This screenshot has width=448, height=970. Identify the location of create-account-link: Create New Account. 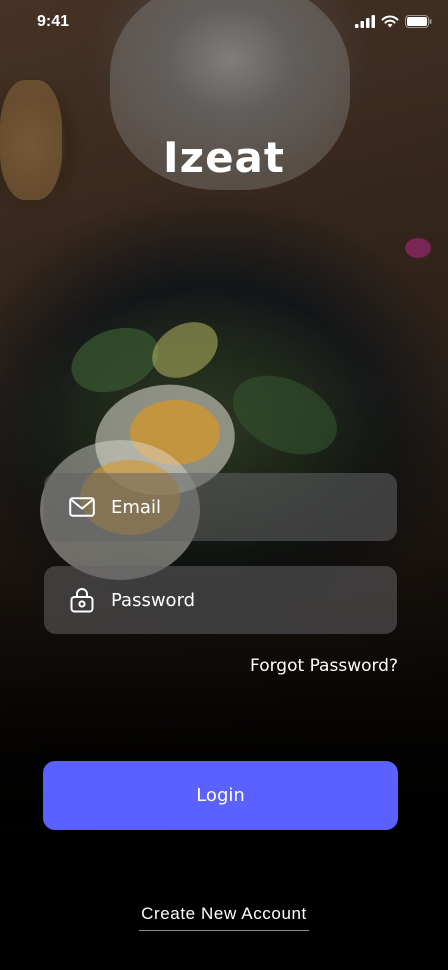
(224, 917).